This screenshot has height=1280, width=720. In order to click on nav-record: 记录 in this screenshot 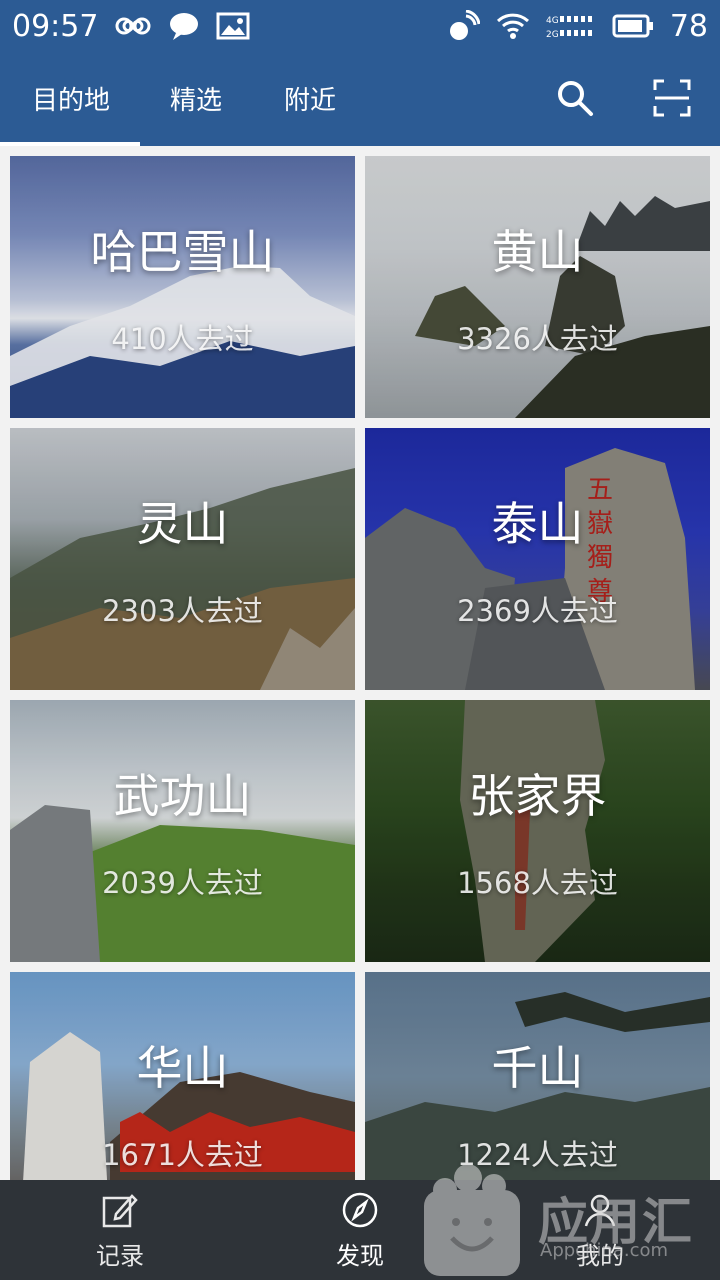, I will do `click(120, 1232)`.